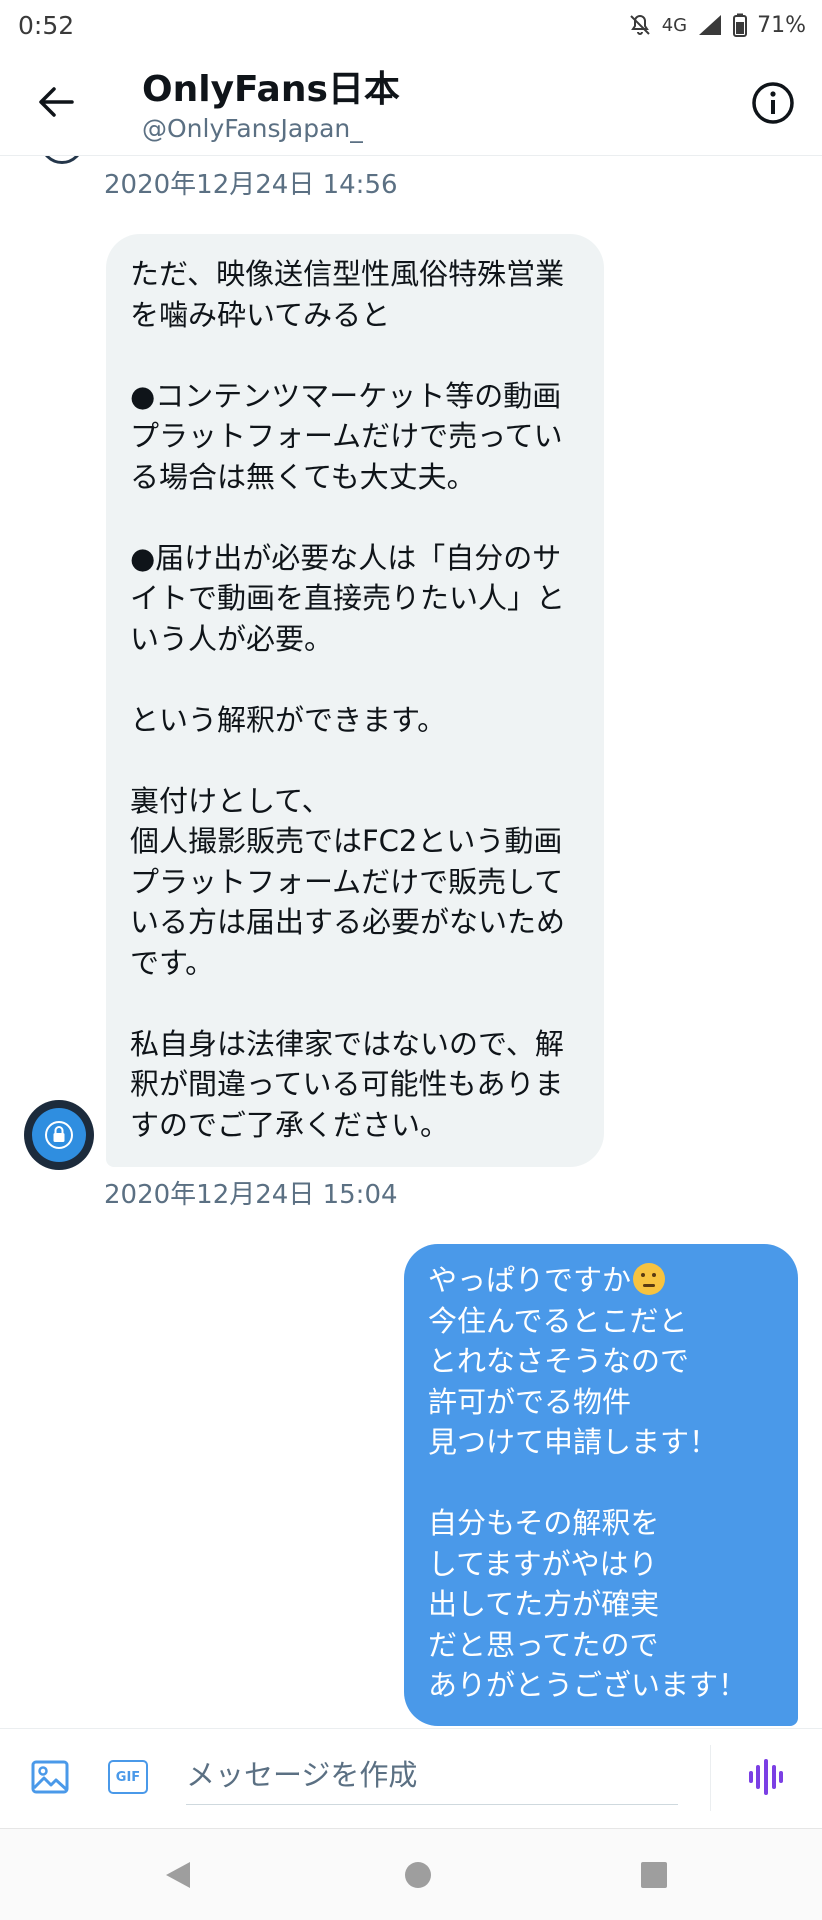 This screenshot has height=1920, width=822. Describe the element at coordinates (781, 25) in the screenshot. I see `battery-percent: 71%` at that location.